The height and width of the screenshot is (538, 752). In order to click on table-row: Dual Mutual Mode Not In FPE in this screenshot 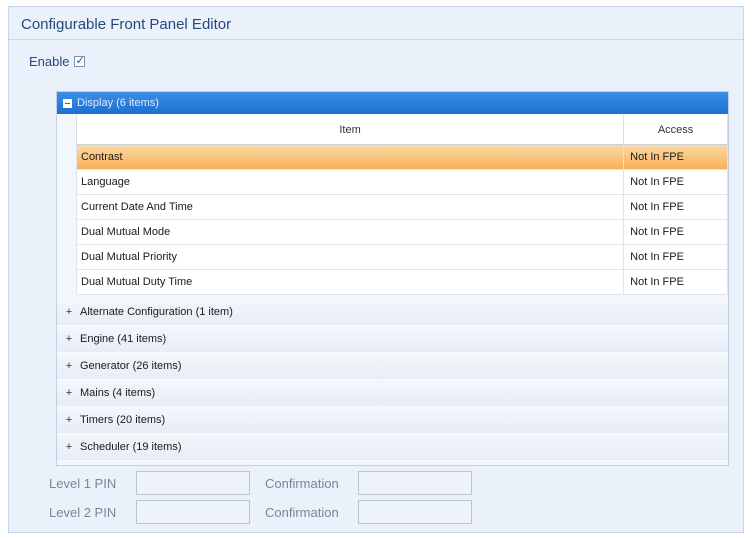, I will do `click(402, 232)`.